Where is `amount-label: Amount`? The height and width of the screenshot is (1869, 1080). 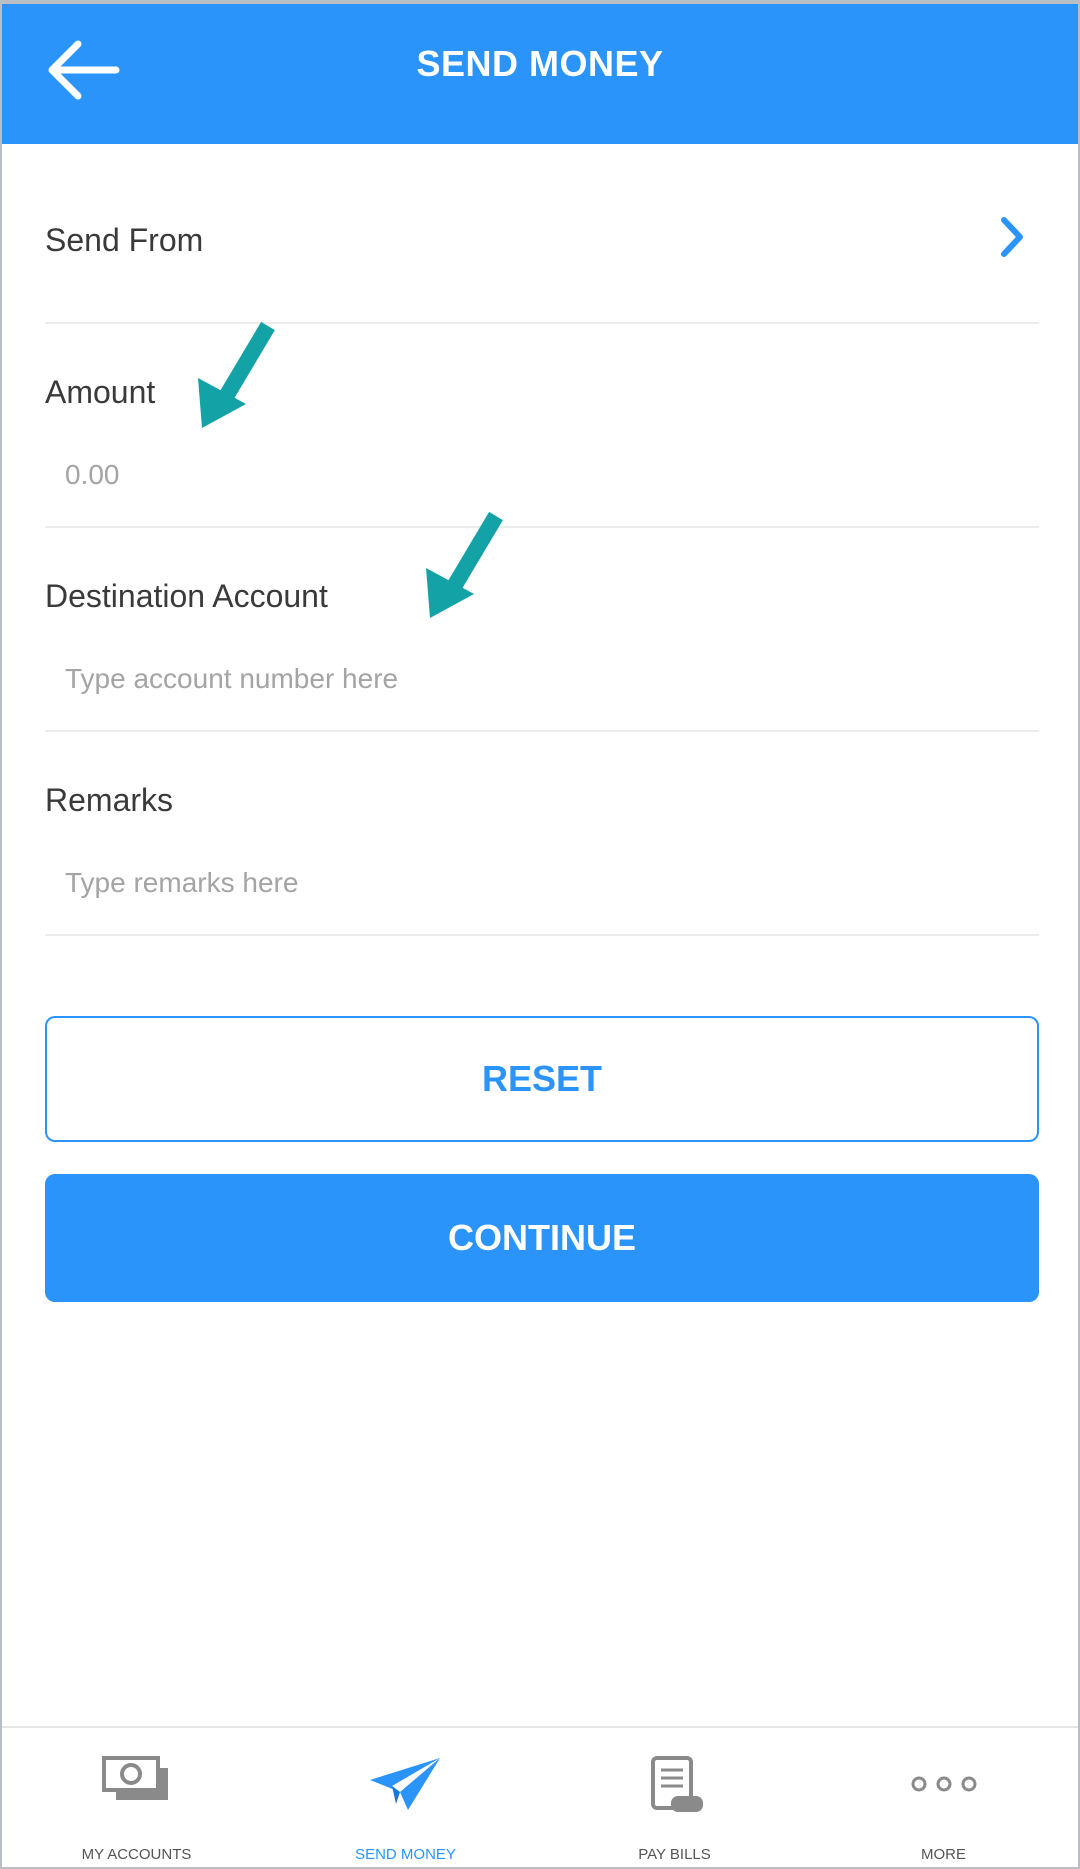 amount-label: Amount is located at coordinates (100, 392).